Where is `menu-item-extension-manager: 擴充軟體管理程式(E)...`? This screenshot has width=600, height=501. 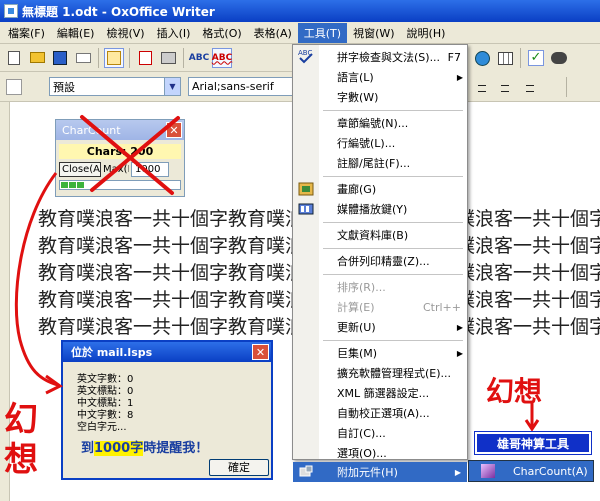
menu-item-extension-manager: 擴充軟體管理程式(E)... is located at coordinates (381, 373).